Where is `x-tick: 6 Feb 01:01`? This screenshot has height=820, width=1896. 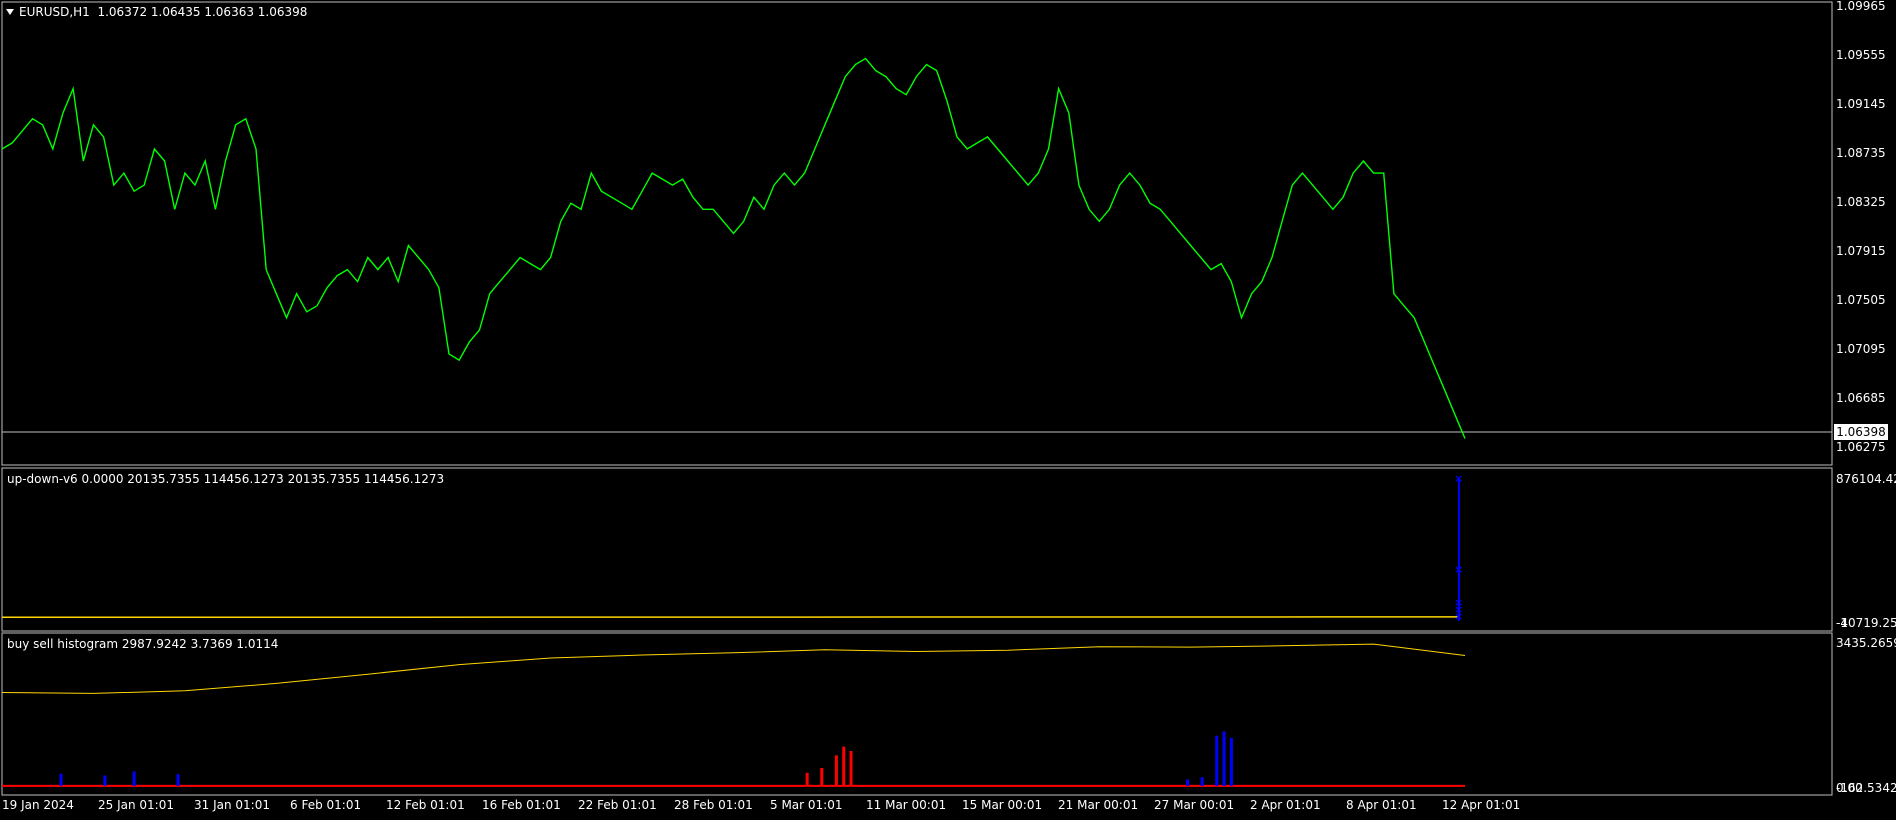 x-tick: 6 Feb 01:01 is located at coordinates (326, 805).